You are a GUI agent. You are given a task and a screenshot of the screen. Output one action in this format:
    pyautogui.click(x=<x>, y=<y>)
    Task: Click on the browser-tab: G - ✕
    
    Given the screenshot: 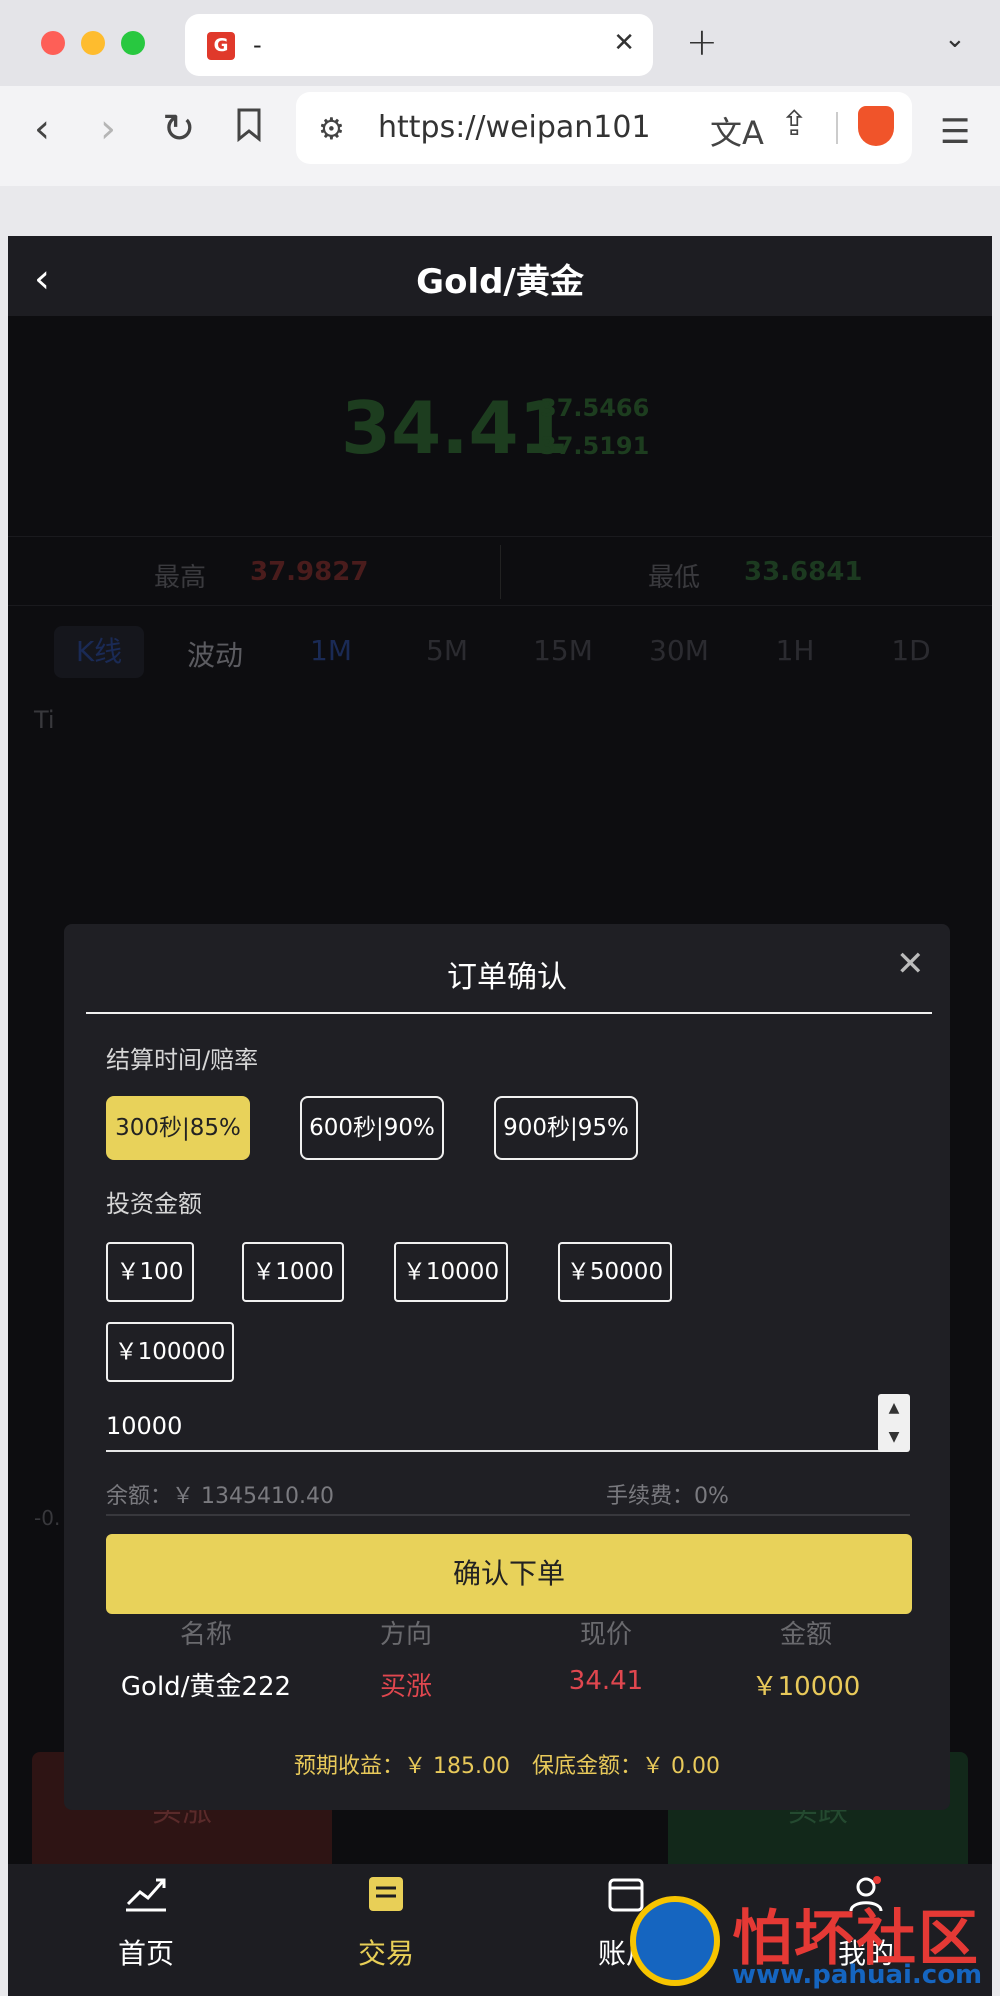 What is the action you would take?
    pyautogui.click(x=419, y=45)
    